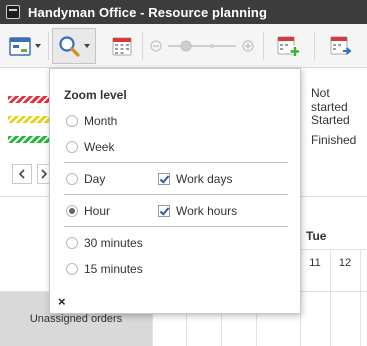 The width and height of the screenshot is (367, 346). Describe the element at coordinates (113, 243) in the screenshot. I see `option-label: 30 minutes` at that location.